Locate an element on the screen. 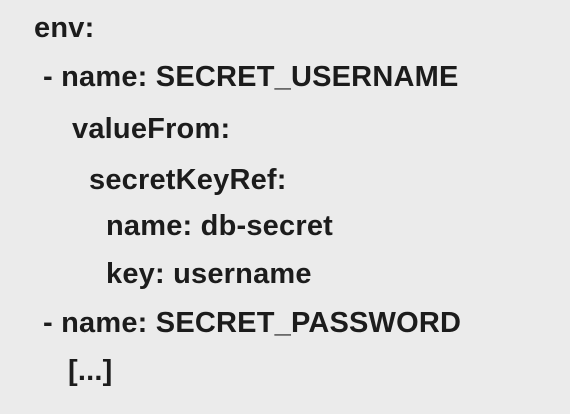 The width and height of the screenshot is (570, 414). code-line-value-from: valueFrom: is located at coordinates (151, 129).